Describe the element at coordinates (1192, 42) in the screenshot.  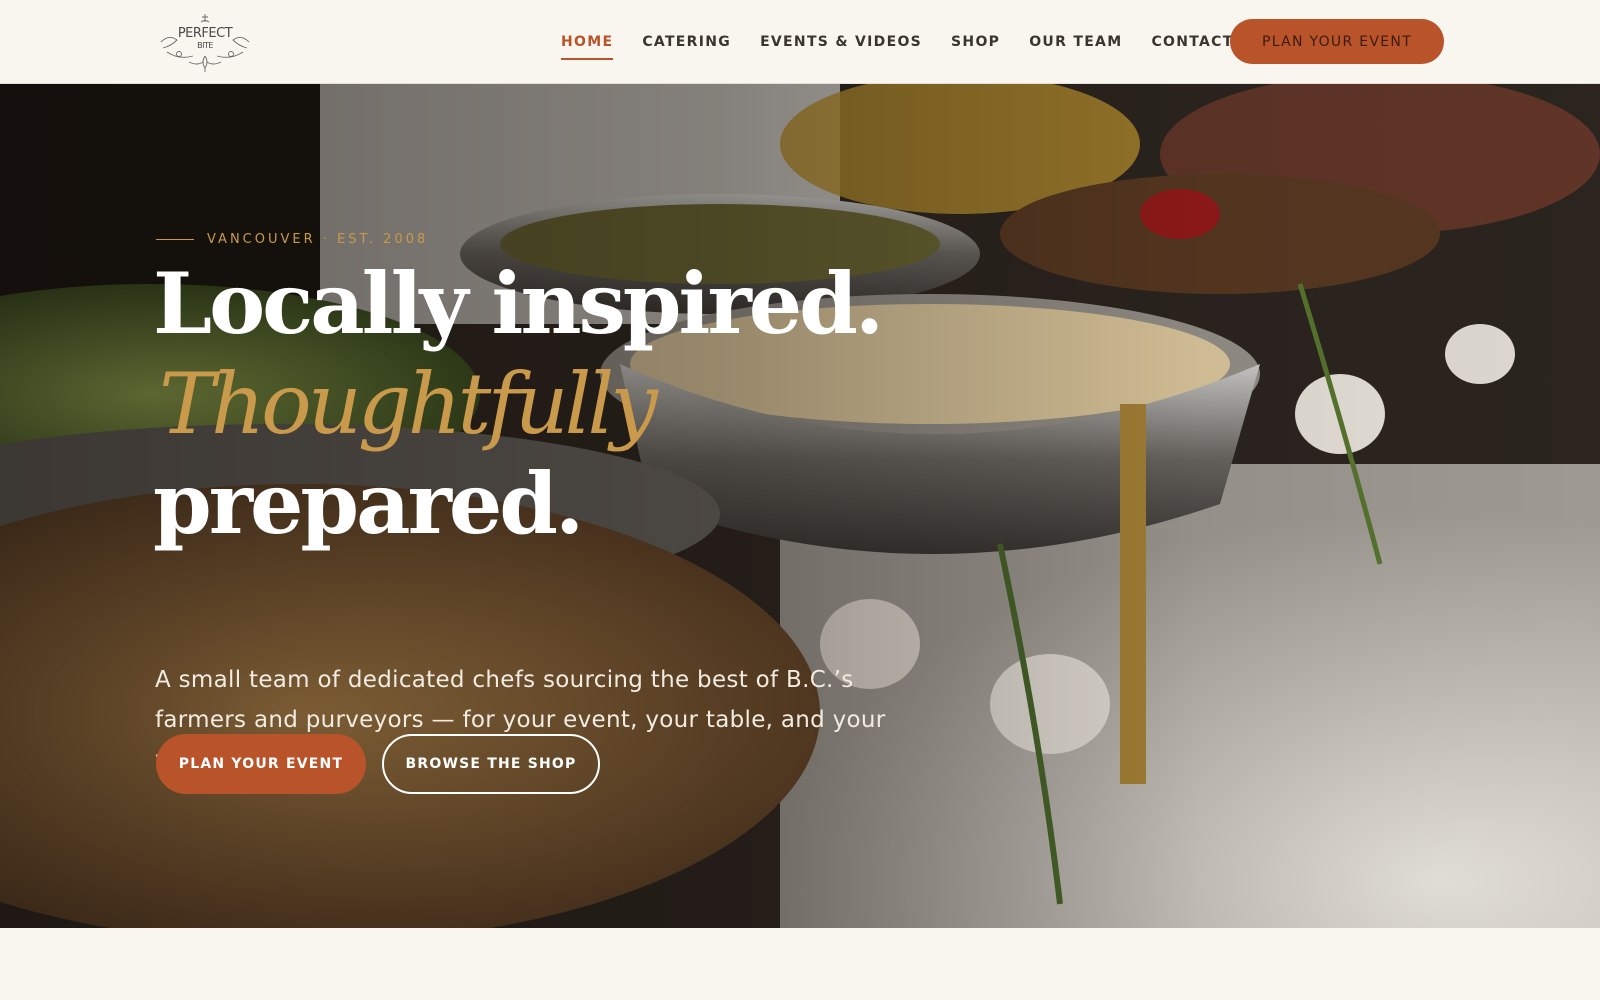
I see `nav-item-contact: CONTACT` at that location.